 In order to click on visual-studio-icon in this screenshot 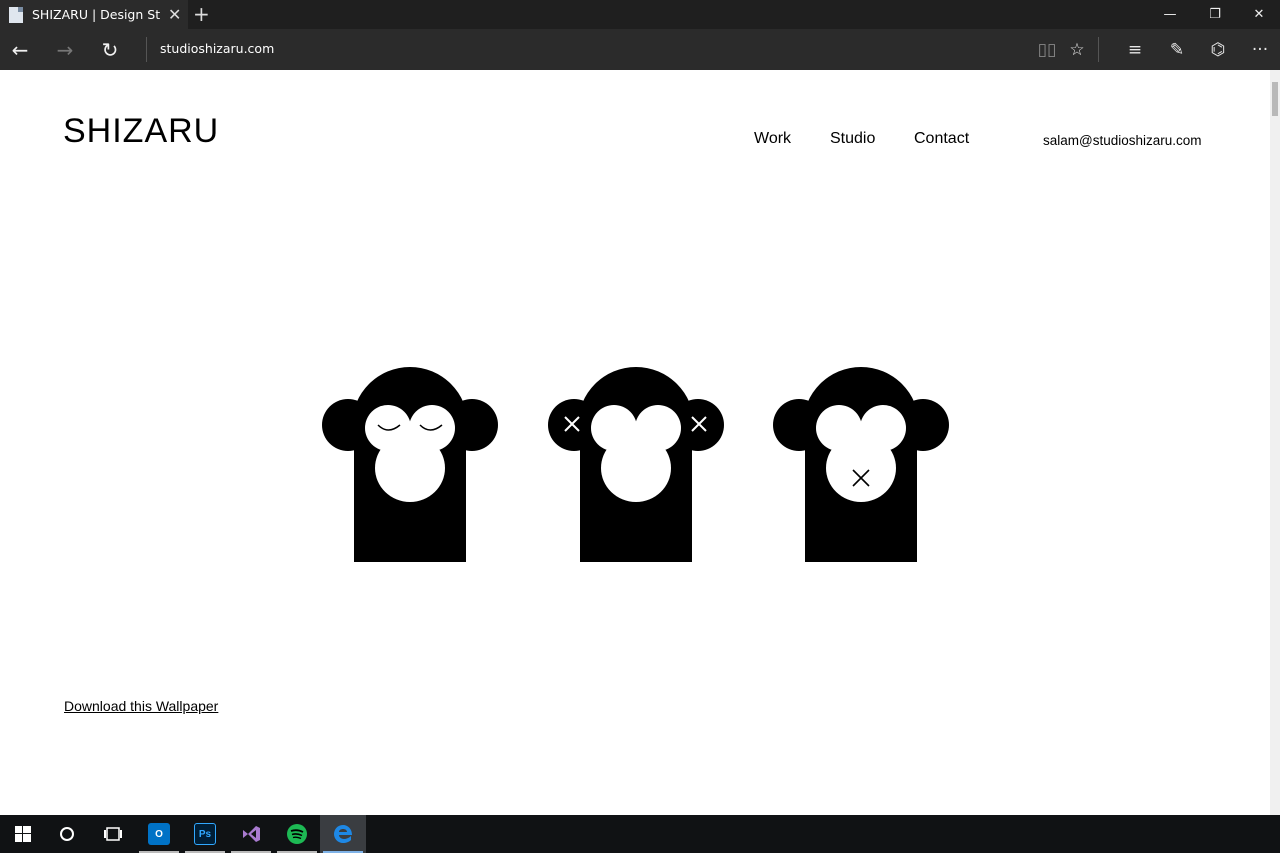, I will do `click(251, 834)`.